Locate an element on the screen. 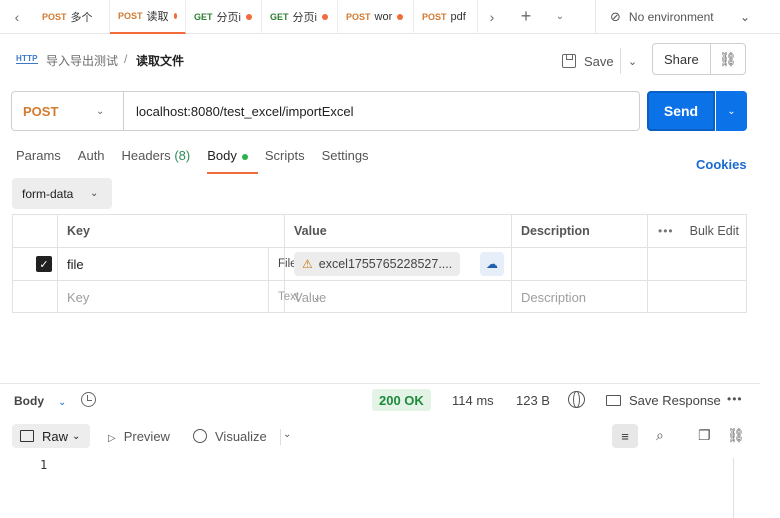 The width and height of the screenshot is (780, 518). breadcrumb-parent: 导入导出测试 is located at coordinates (82, 60).